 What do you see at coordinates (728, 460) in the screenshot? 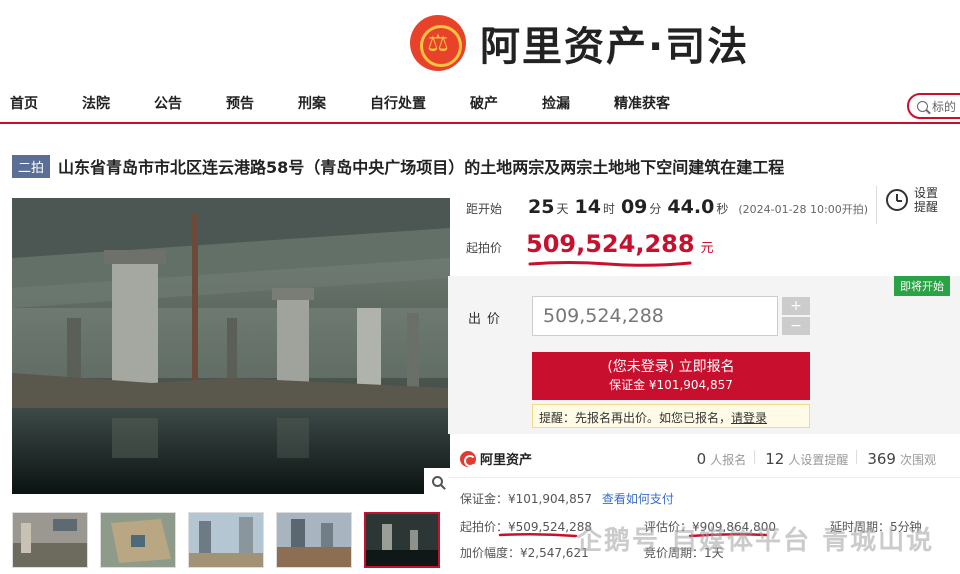
I see `signup-label: 人报名` at bounding box center [728, 460].